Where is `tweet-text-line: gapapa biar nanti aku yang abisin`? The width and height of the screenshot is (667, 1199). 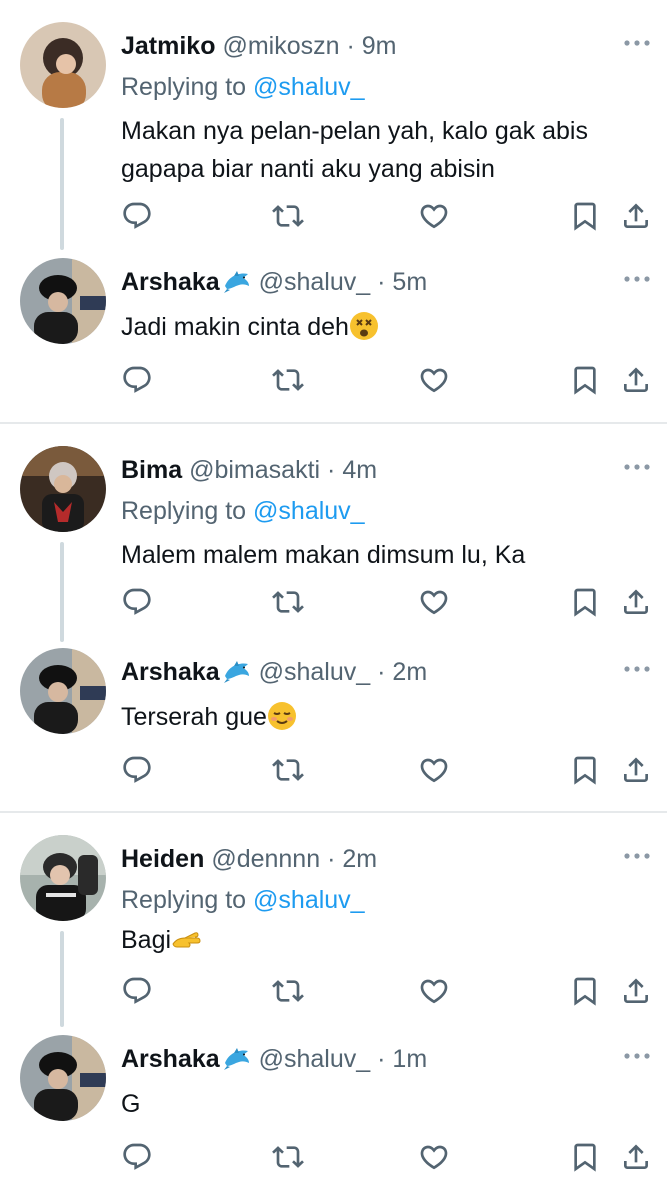 tweet-text-line: gapapa biar nanti aku yang abisin is located at coordinates (308, 169).